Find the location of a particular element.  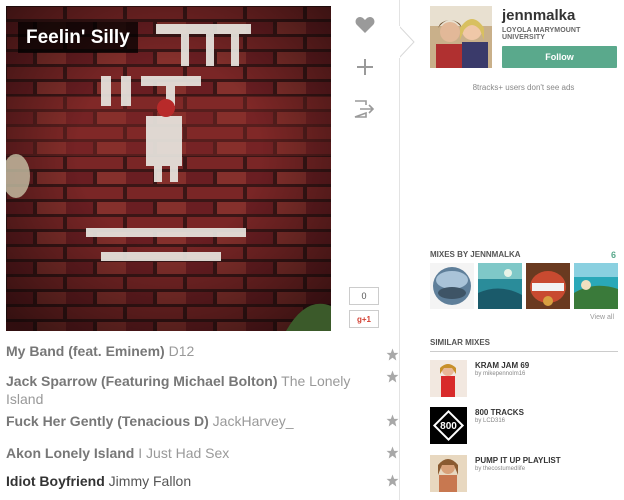

username: jennmalka is located at coordinates (538, 15).